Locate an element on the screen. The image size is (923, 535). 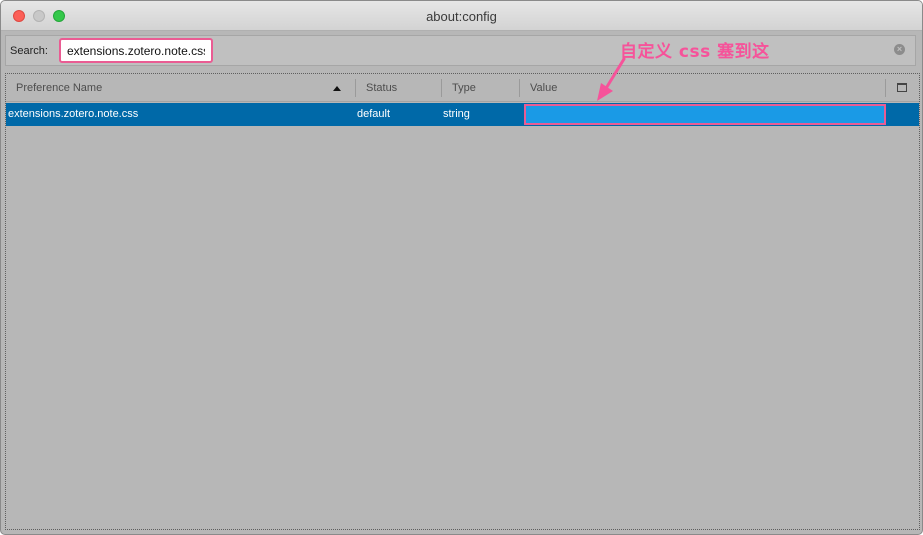
cell-status: default is located at coordinates (374, 114).